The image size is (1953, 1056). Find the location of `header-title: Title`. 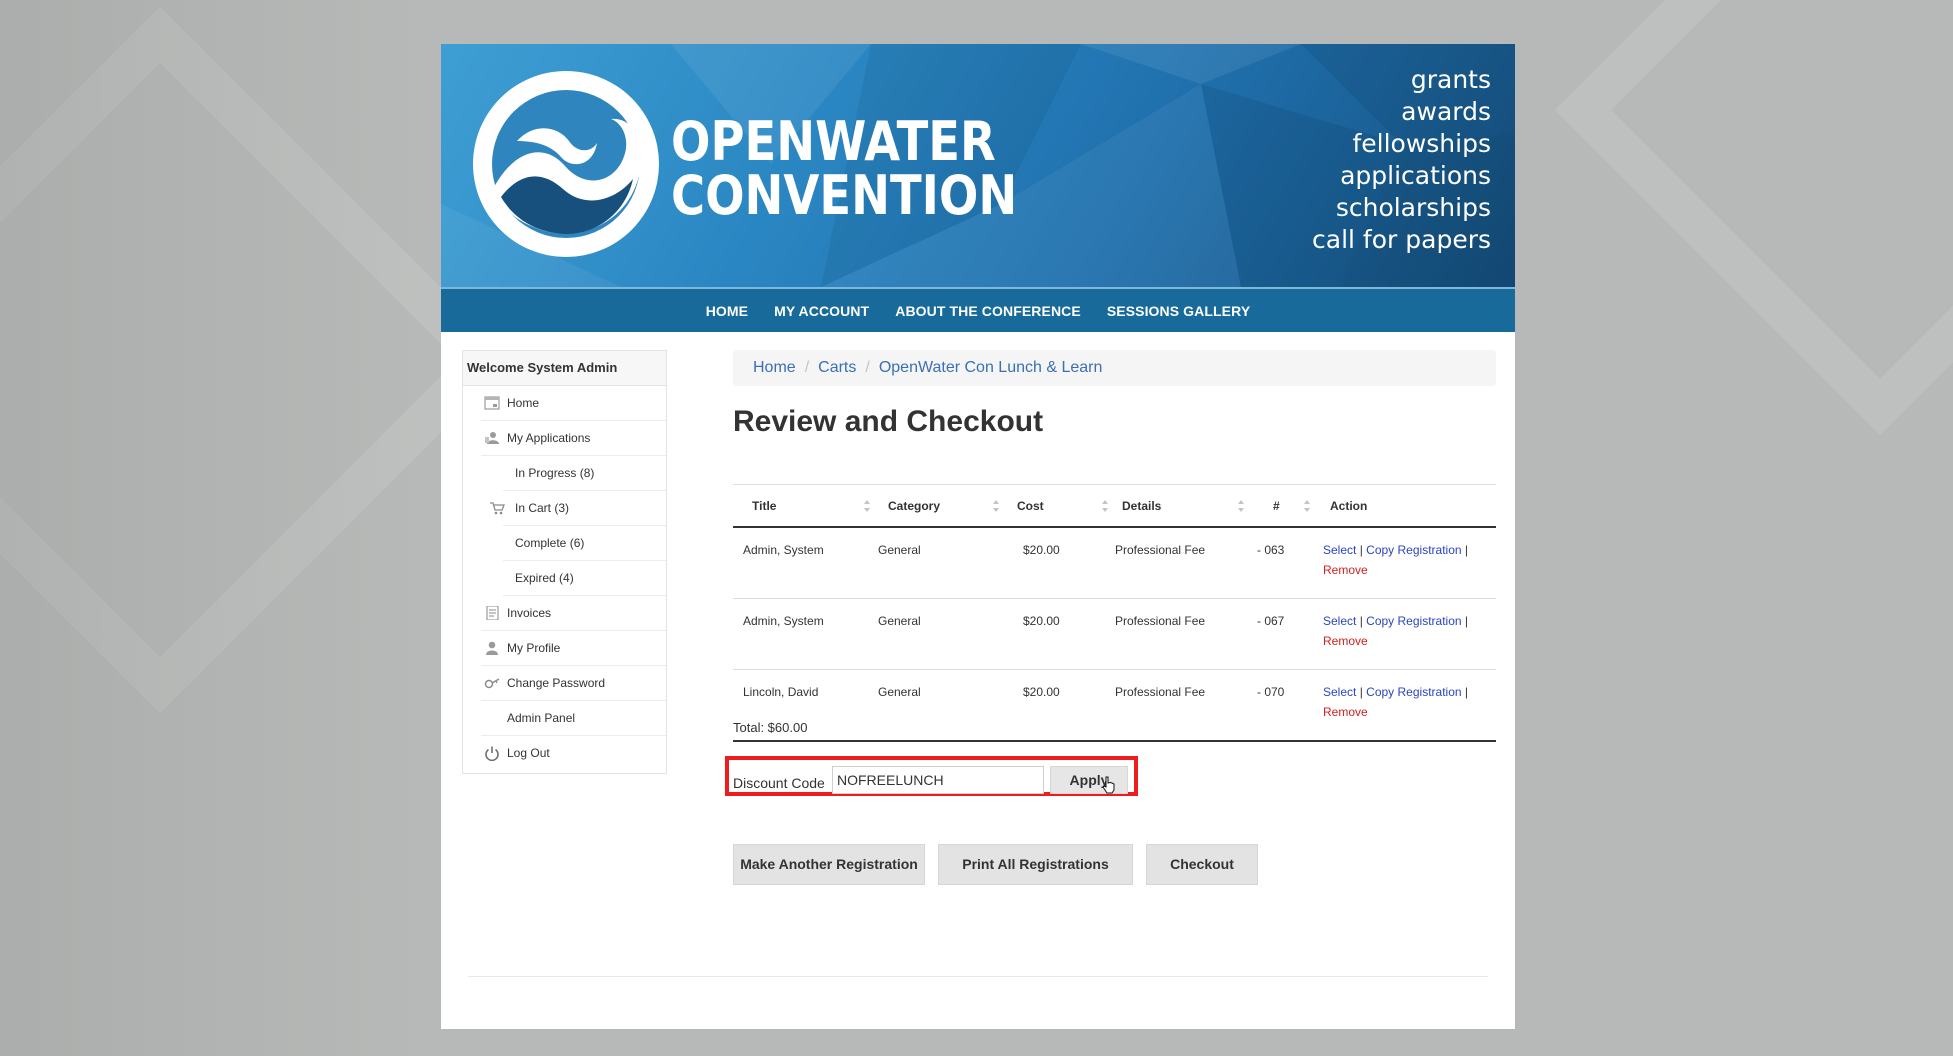

header-title: Title is located at coordinates (805, 506).